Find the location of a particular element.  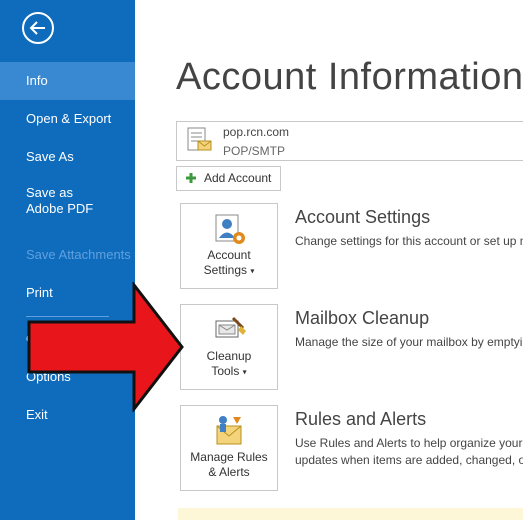

add-account-button: Add Account is located at coordinates (228, 178).